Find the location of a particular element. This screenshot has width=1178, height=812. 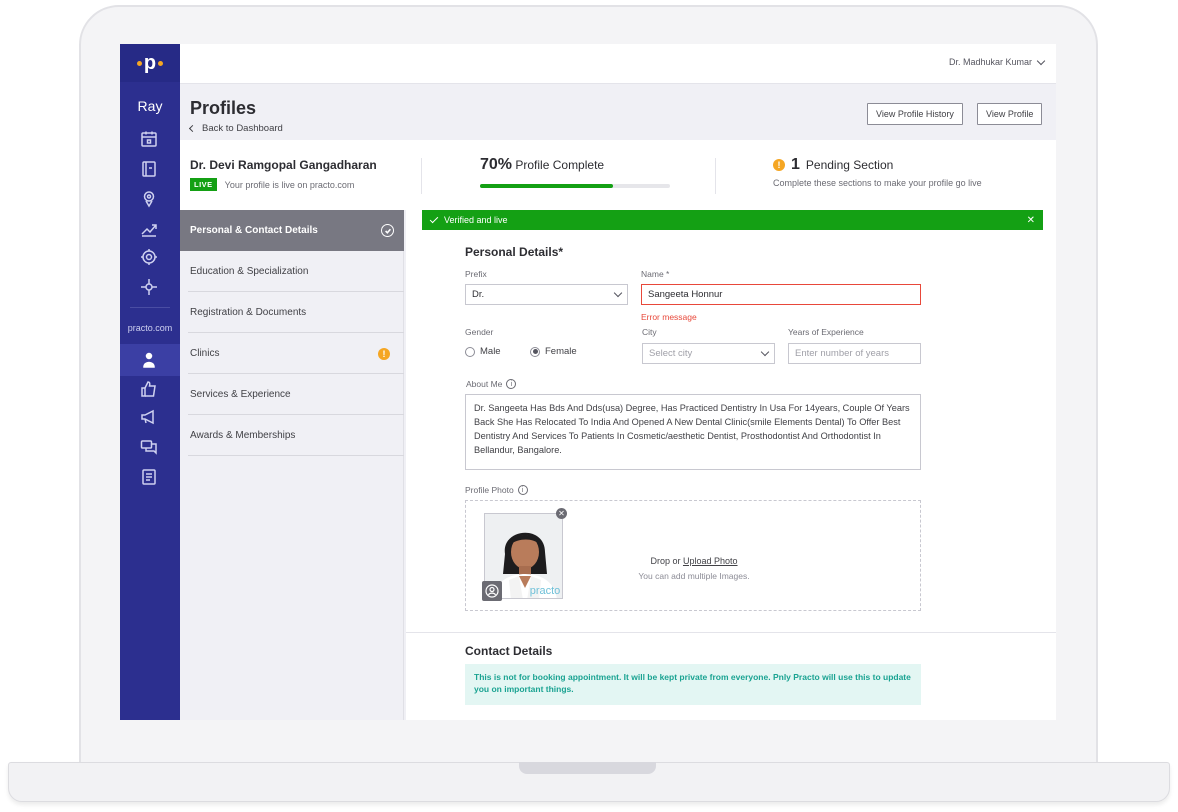

top-bar: Dr. Madhukar Kumar is located at coordinates (618, 64).